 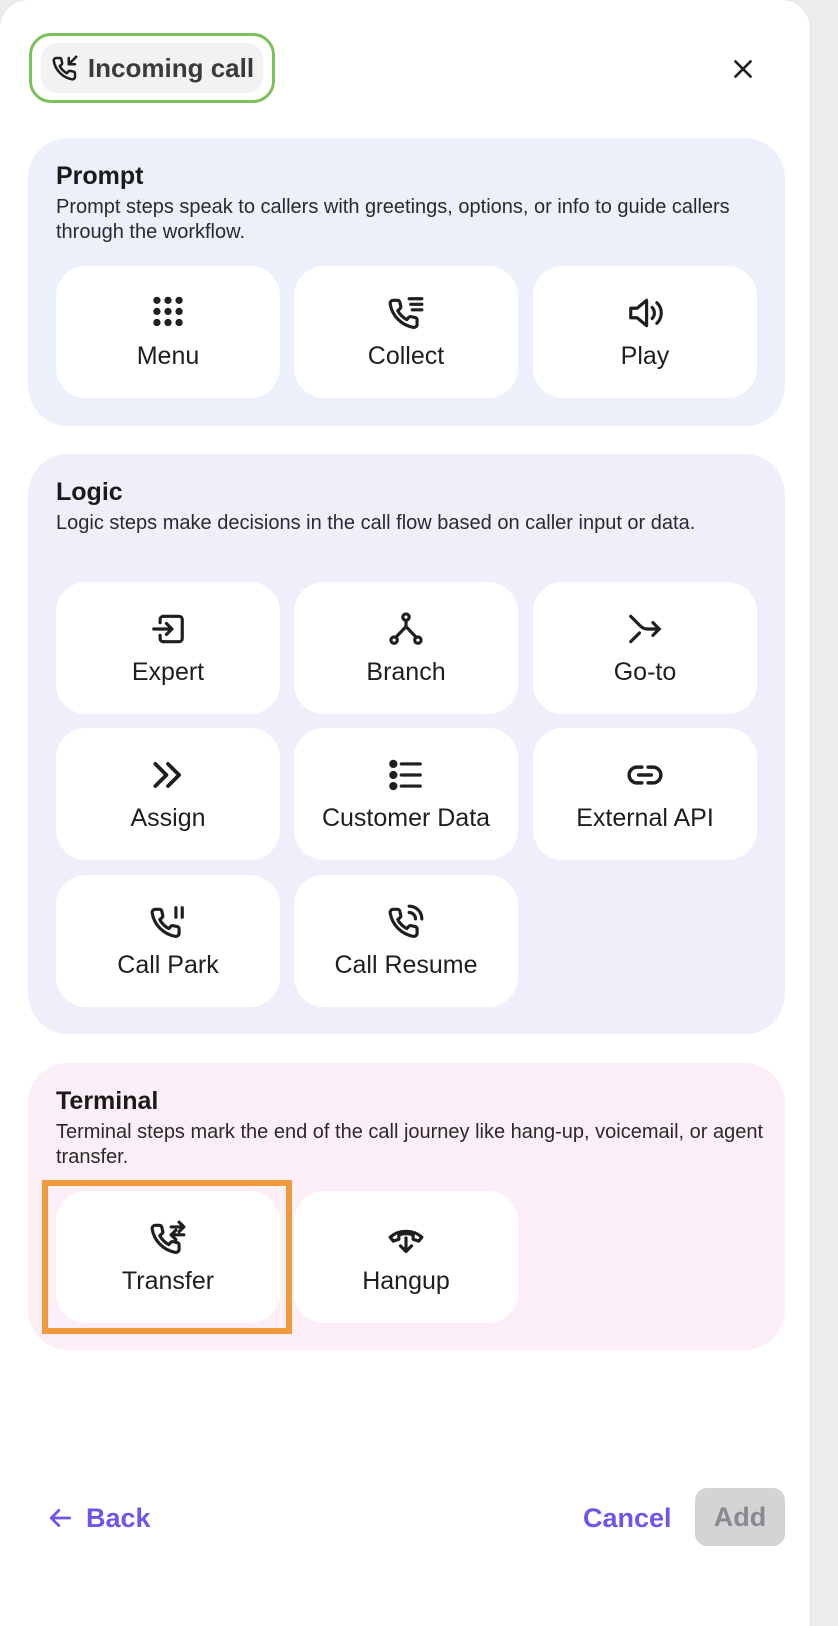 I want to click on step-tile-collect: Collect, so click(x=406, y=332).